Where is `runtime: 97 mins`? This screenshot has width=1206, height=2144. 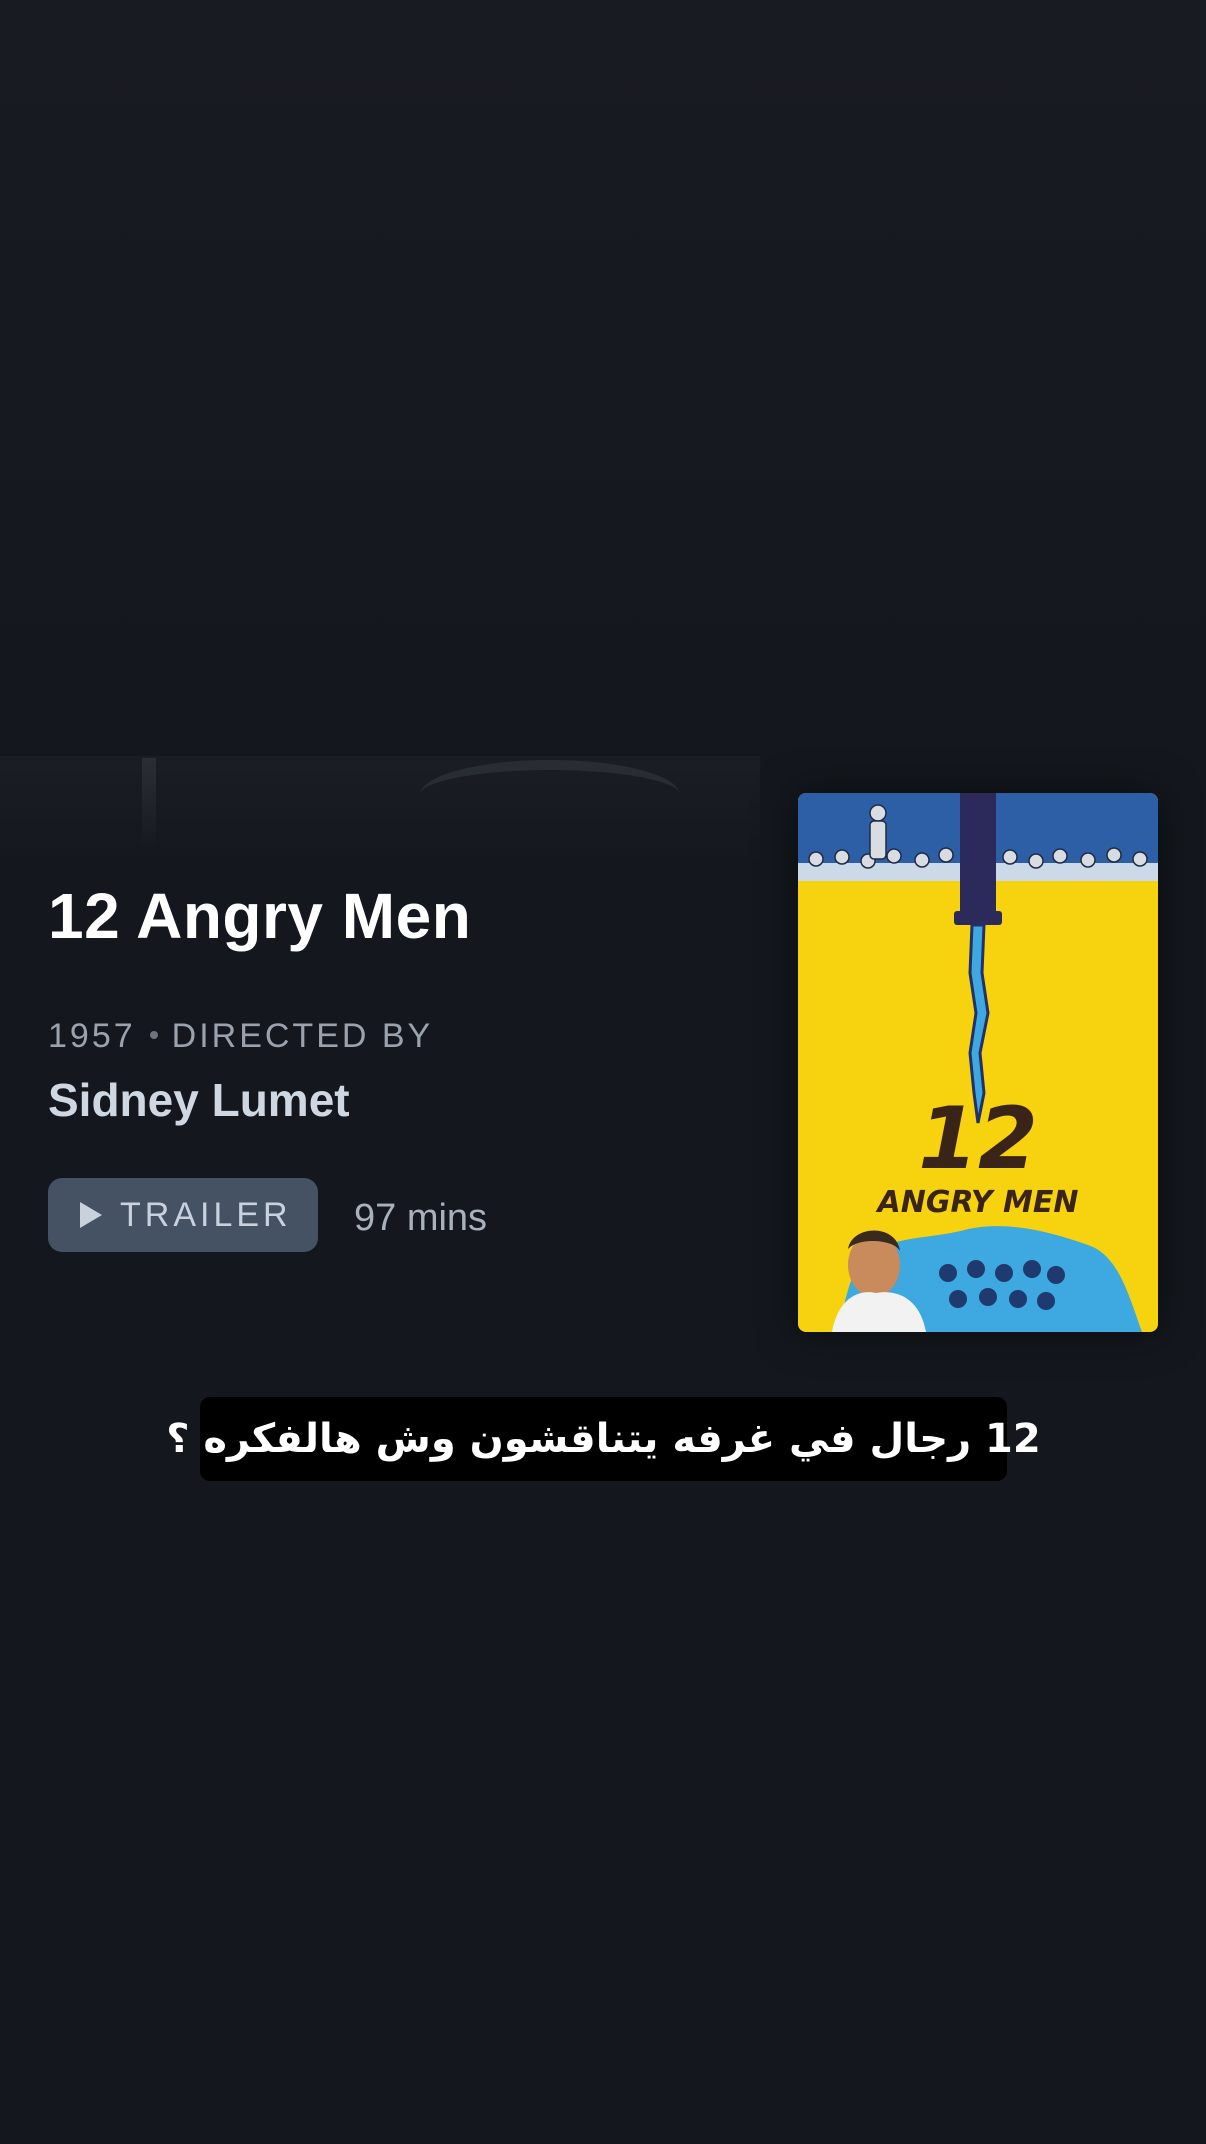
runtime: 97 mins is located at coordinates (421, 1218).